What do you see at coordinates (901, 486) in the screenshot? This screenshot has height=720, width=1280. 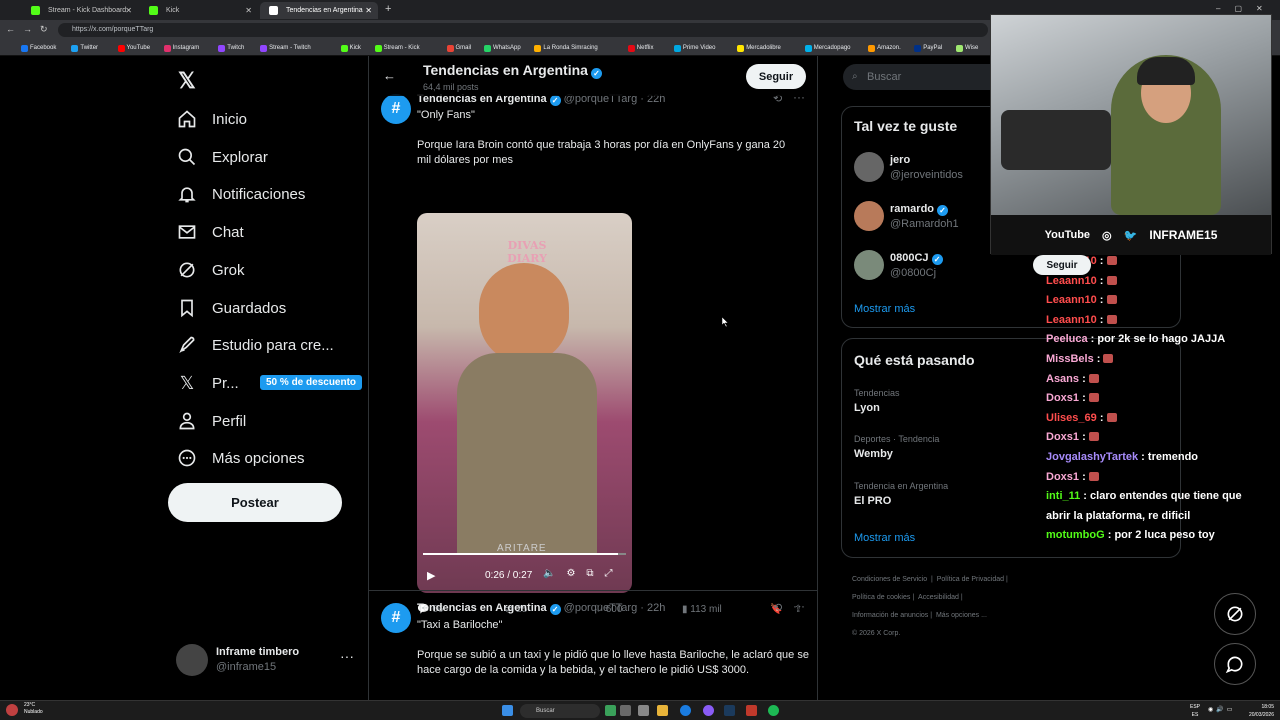 I see `trend-category: Tendencia en Argentina` at bounding box center [901, 486].